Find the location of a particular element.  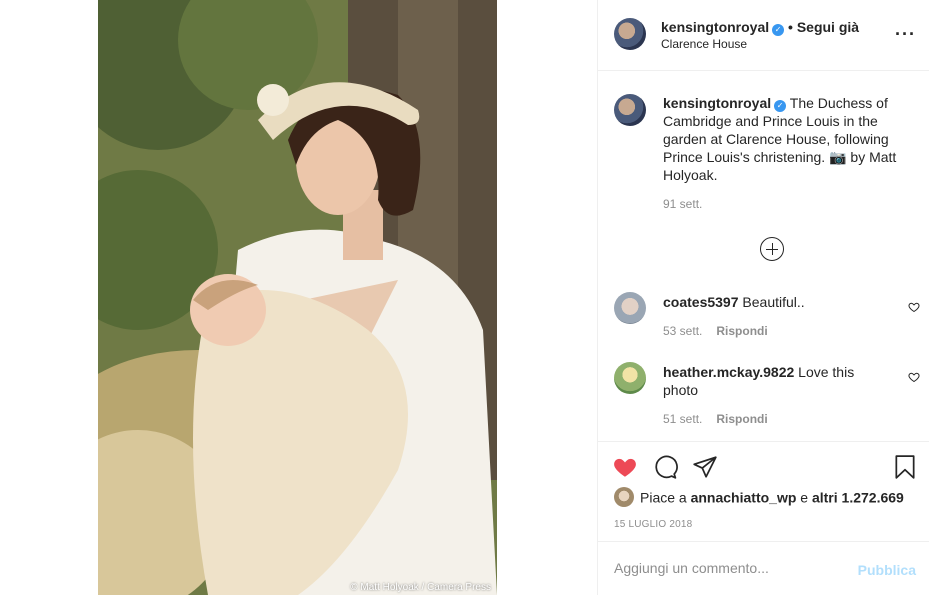

comment-meta: 51 sett. Rispondi is located at coordinates (715, 419).